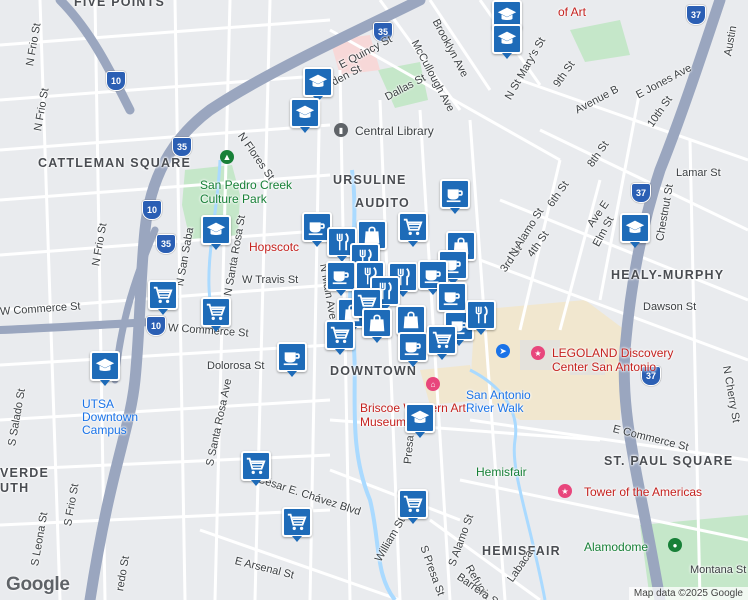 Image resolution: width=748 pixels, height=600 pixels. What do you see at coordinates (38, 584) in the screenshot?
I see `google-logo: Google` at bounding box center [38, 584].